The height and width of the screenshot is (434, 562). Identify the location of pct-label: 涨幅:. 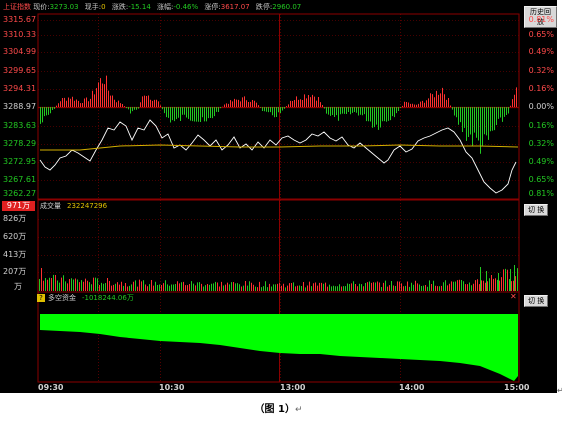
(165, 7).